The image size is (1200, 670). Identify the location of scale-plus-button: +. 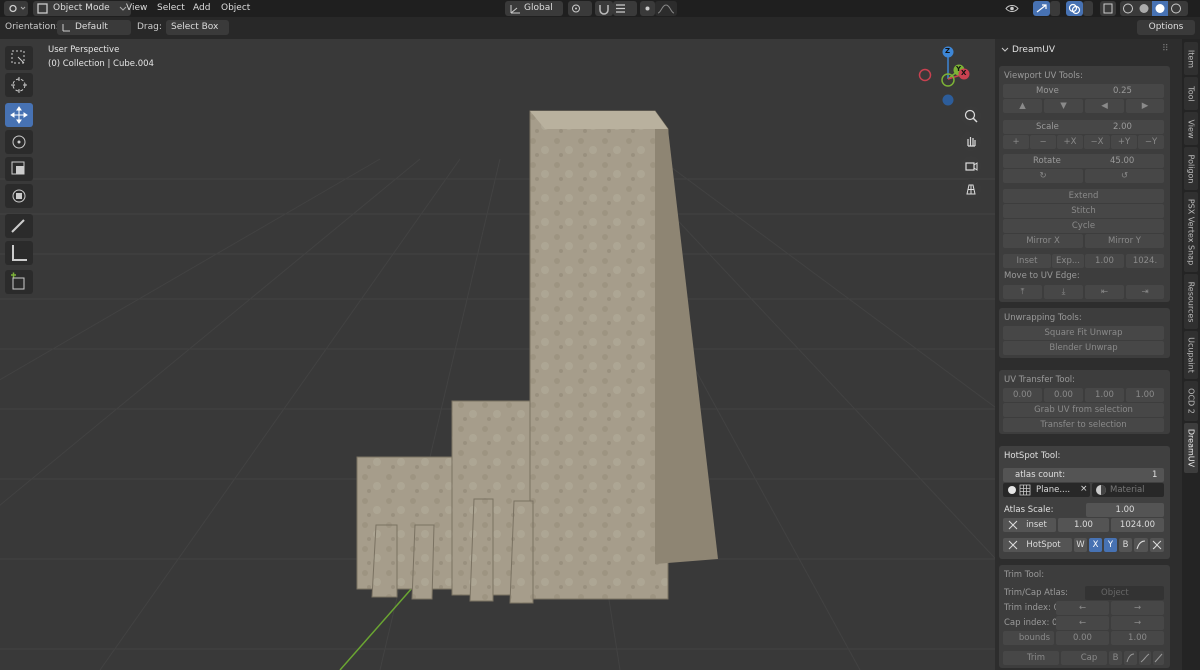
(1016, 142).